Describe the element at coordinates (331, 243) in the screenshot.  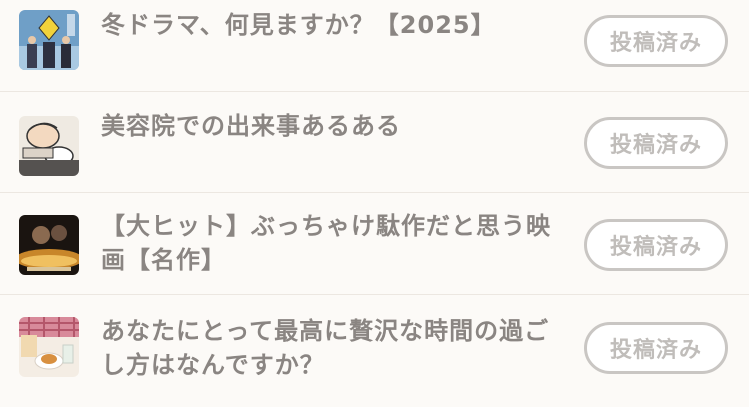
I see `topic-title: 【大ヒット】ぶっちゃけ駄作だと思う映画【名作】` at that location.